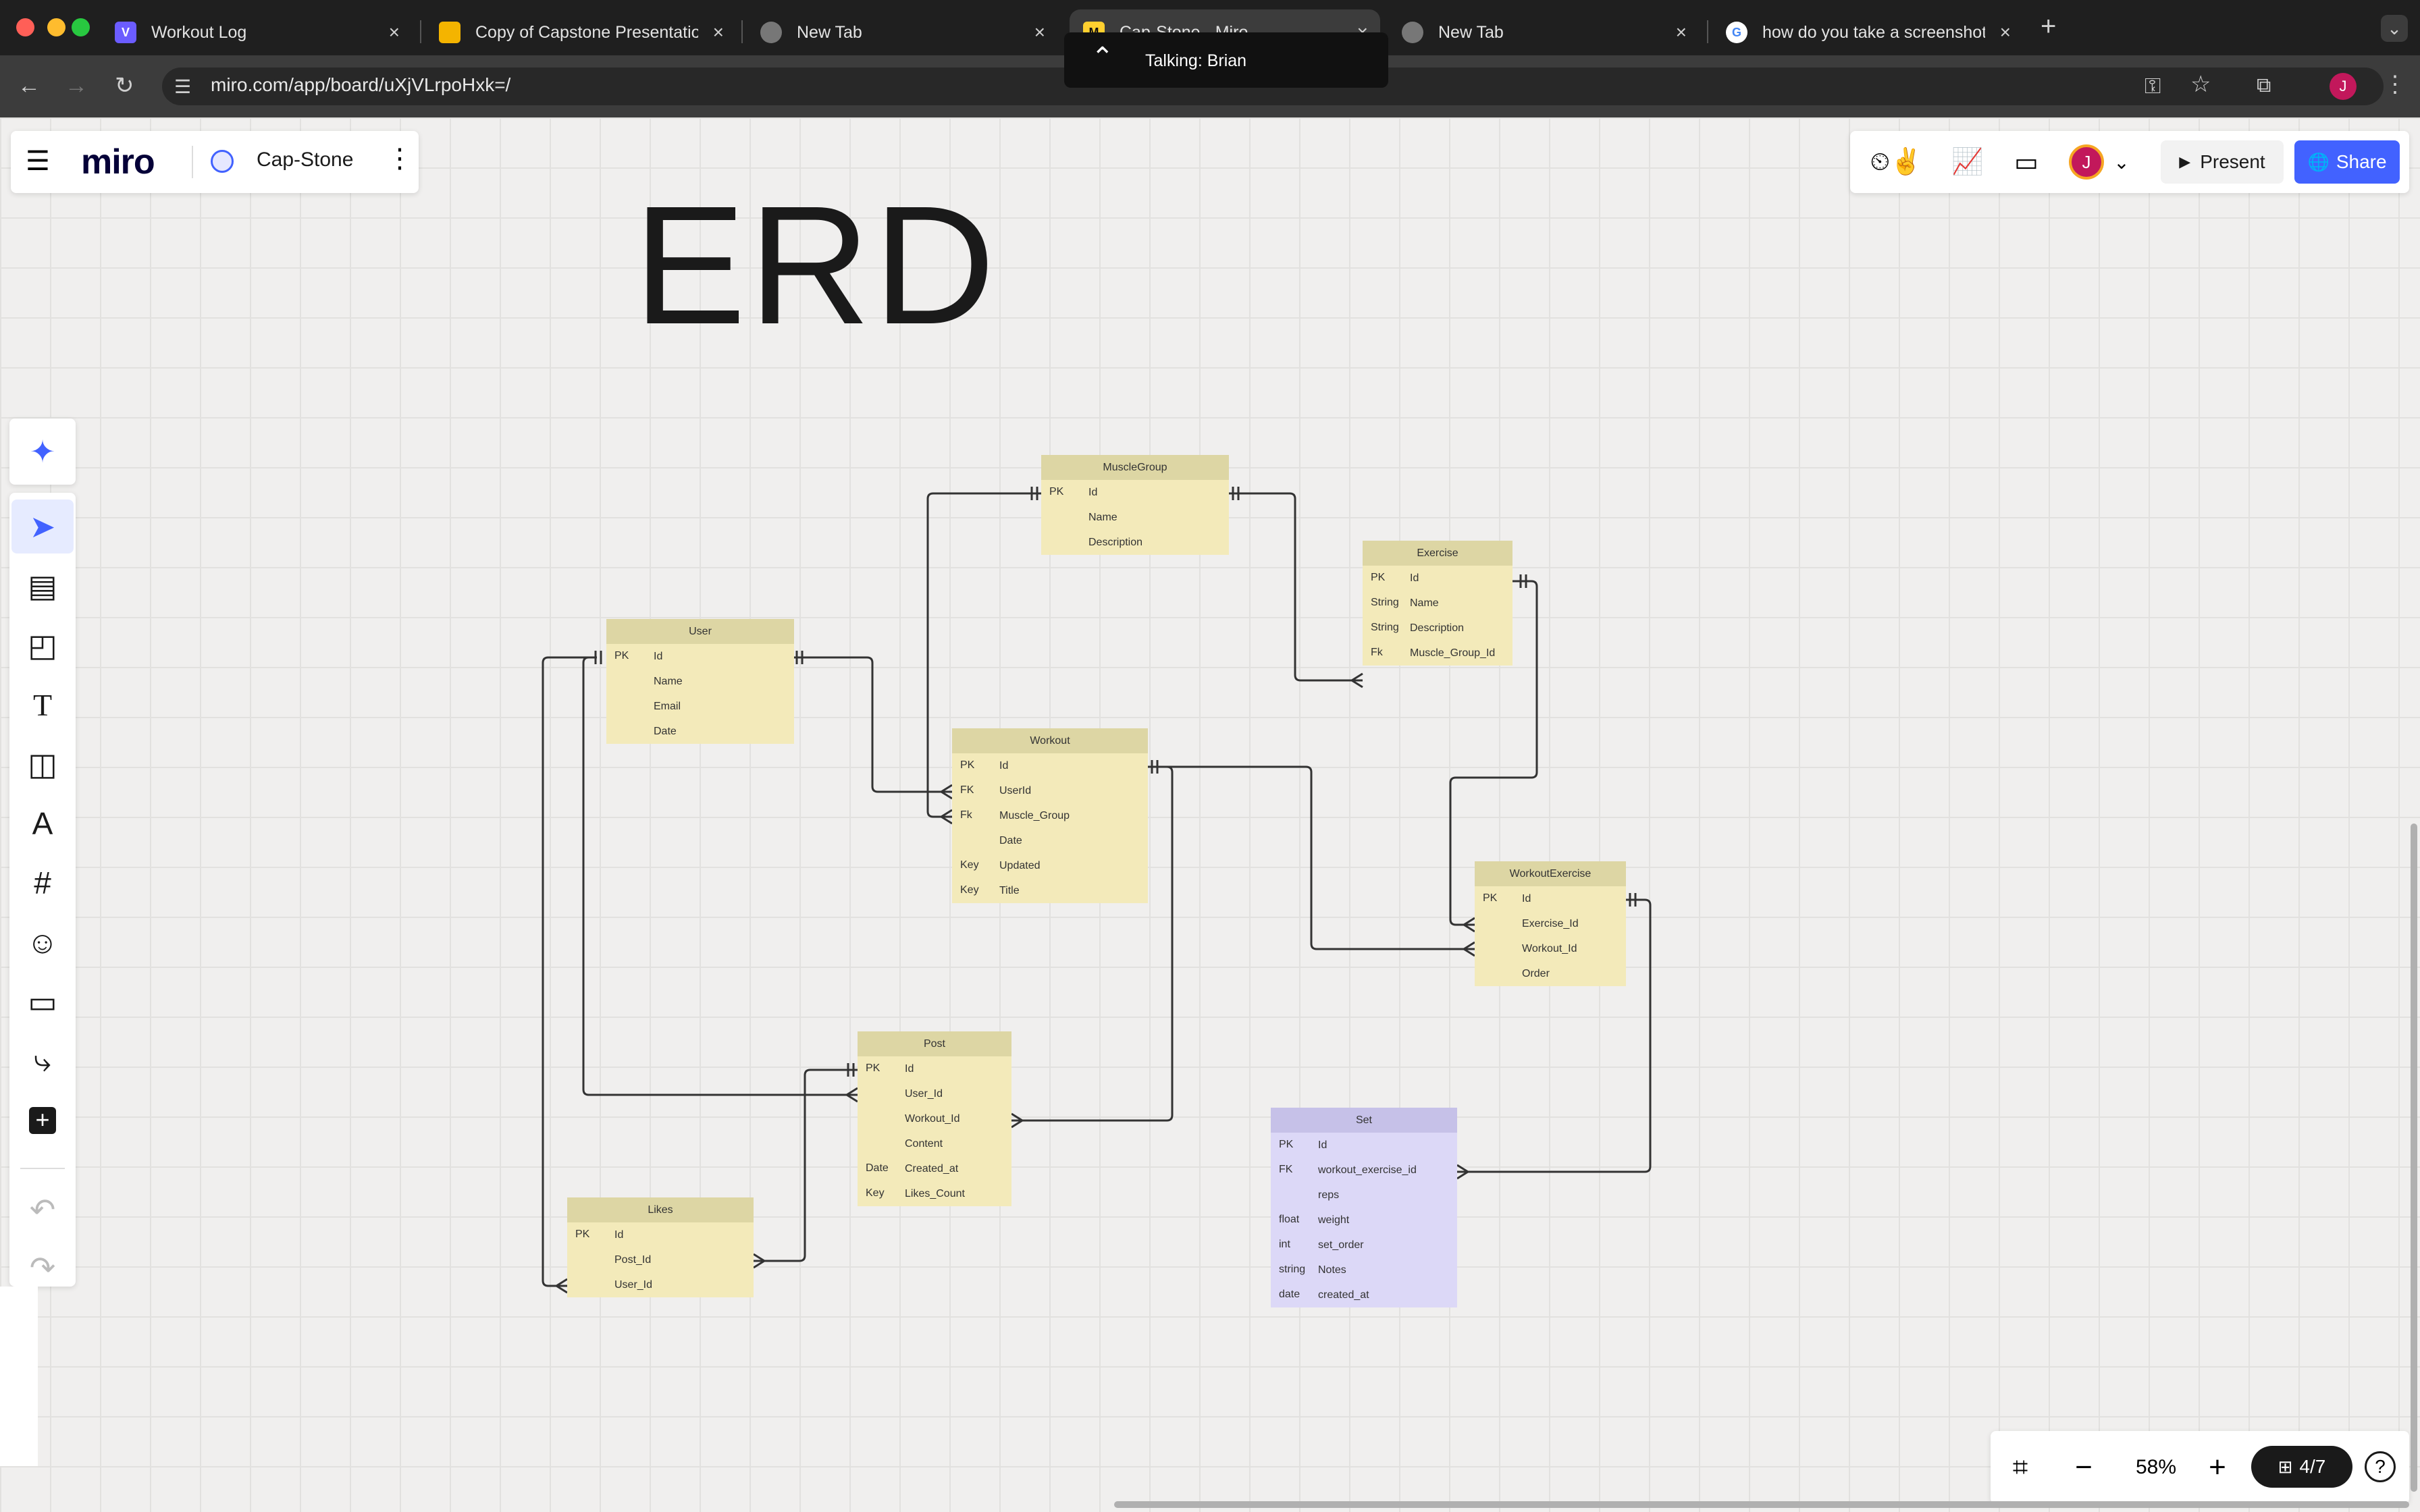  Describe the element at coordinates (81, 27) in the screenshot. I see `maximize-window-button` at that location.